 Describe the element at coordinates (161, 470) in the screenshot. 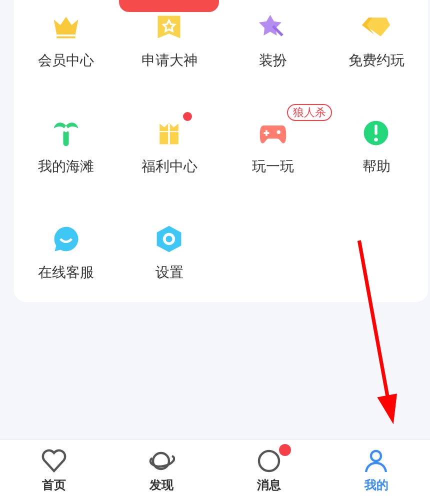

I see `tab: 发现` at that location.